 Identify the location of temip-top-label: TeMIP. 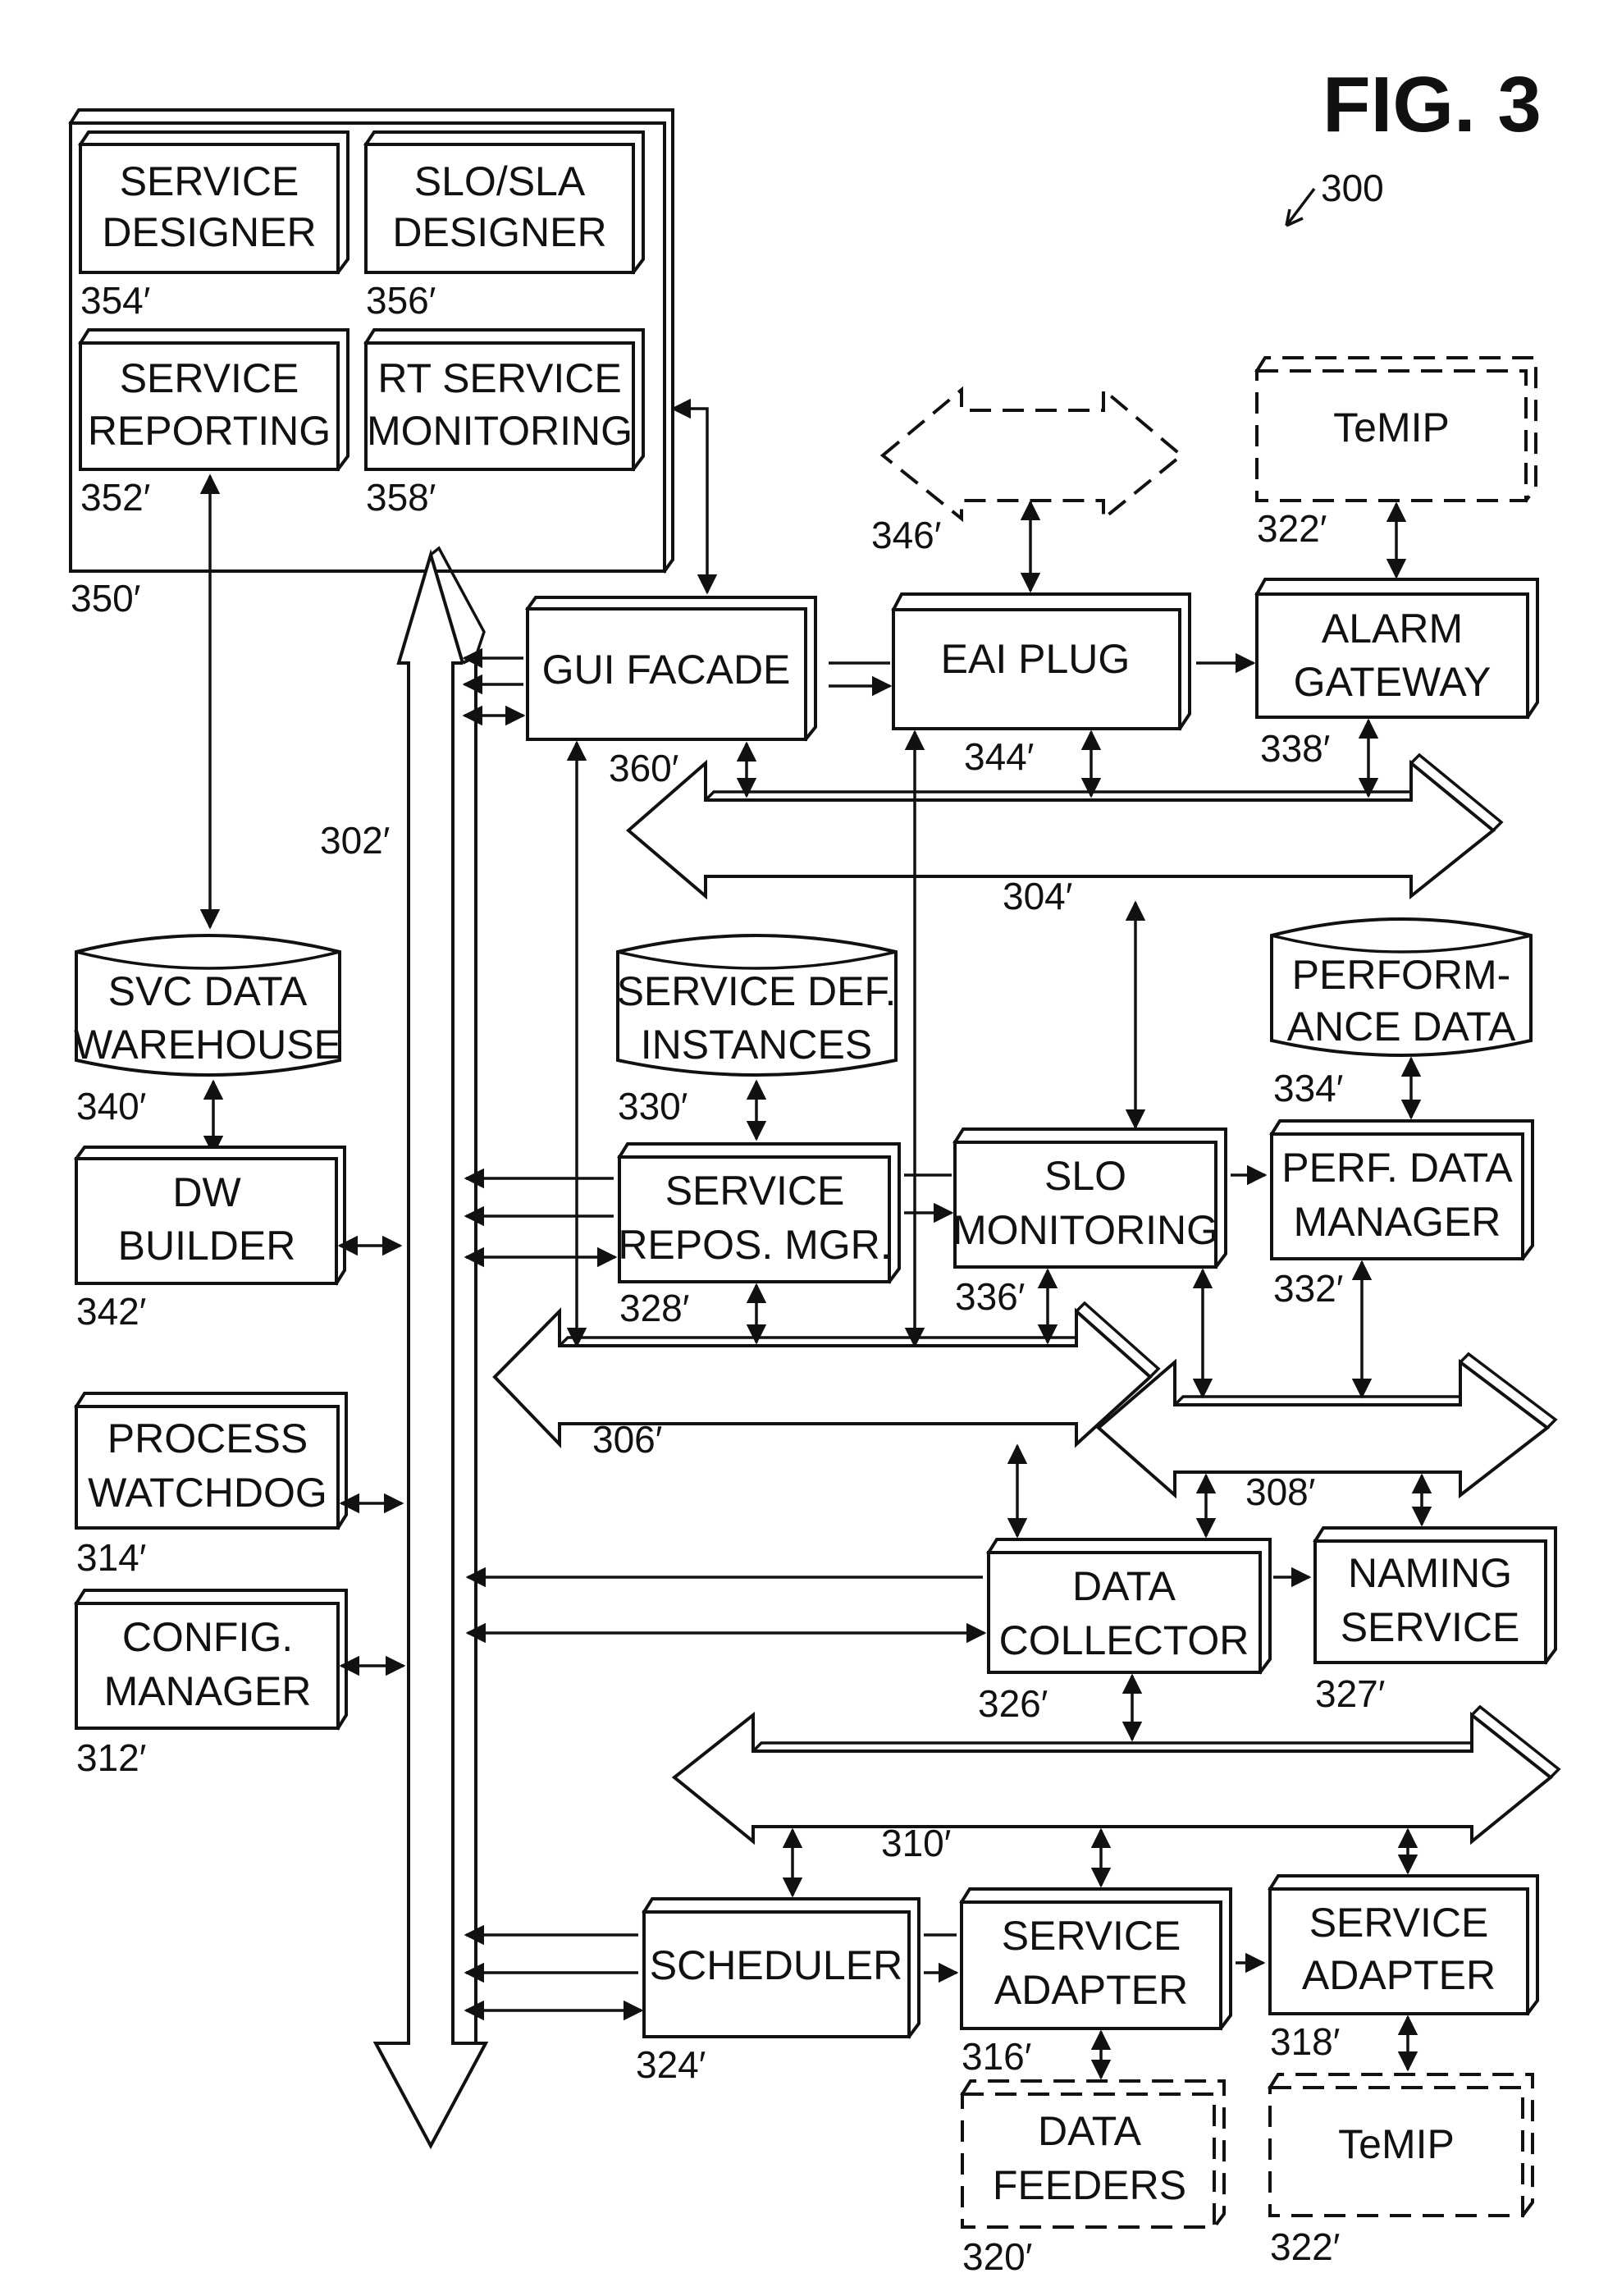
(1391, 428).